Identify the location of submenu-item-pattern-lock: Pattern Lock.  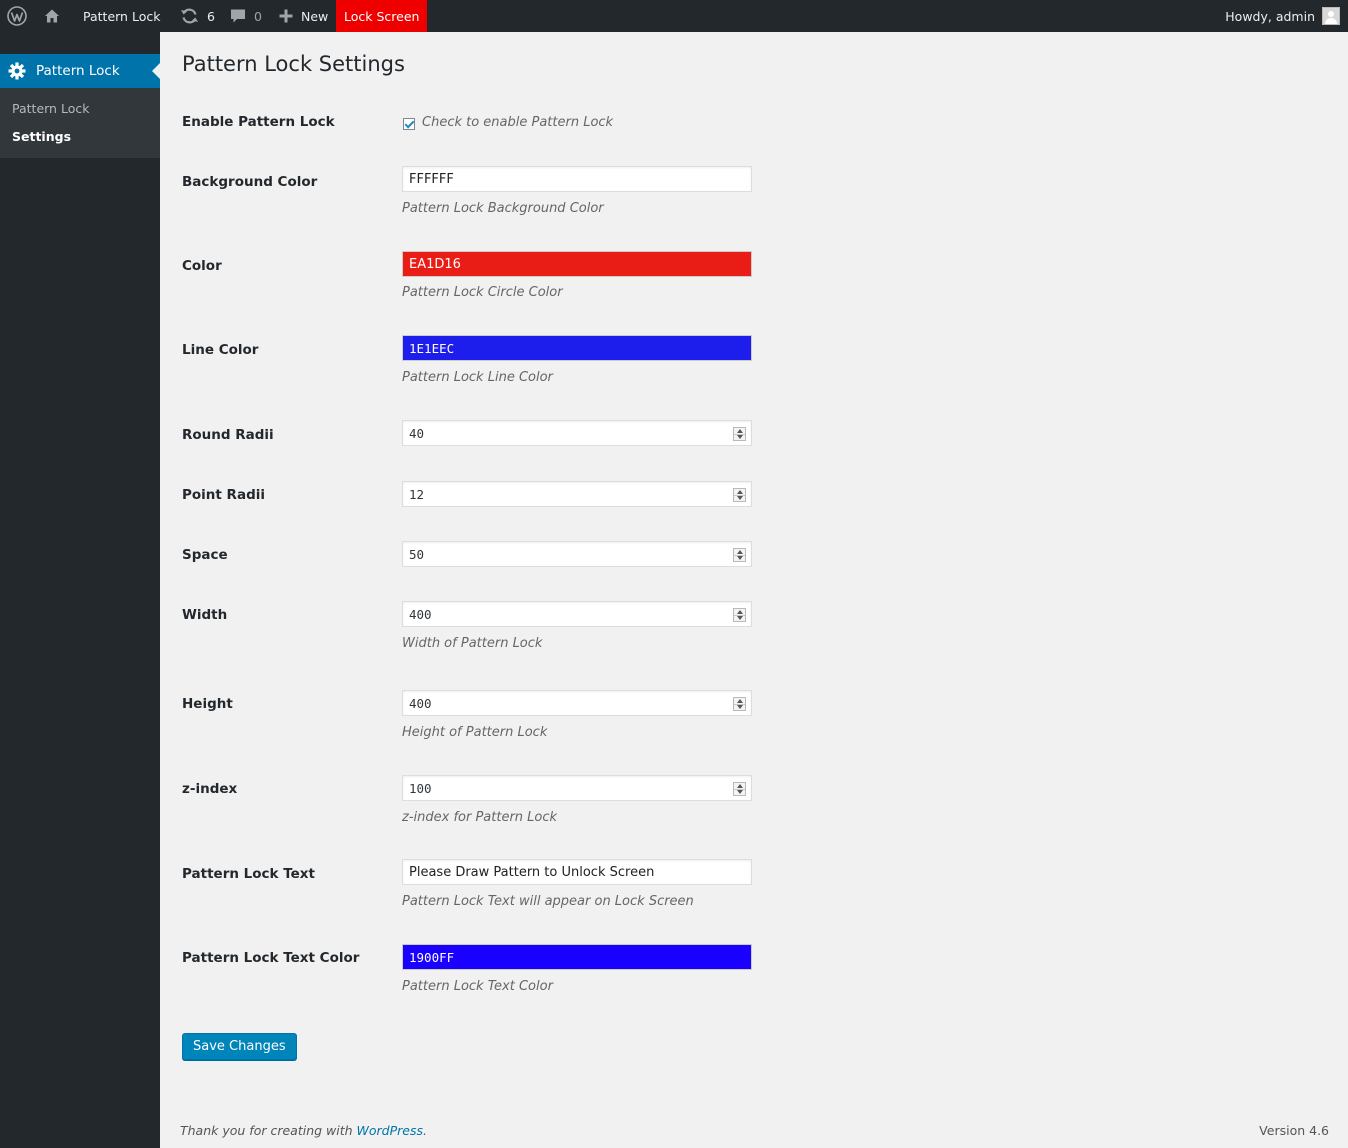
(50, 108).